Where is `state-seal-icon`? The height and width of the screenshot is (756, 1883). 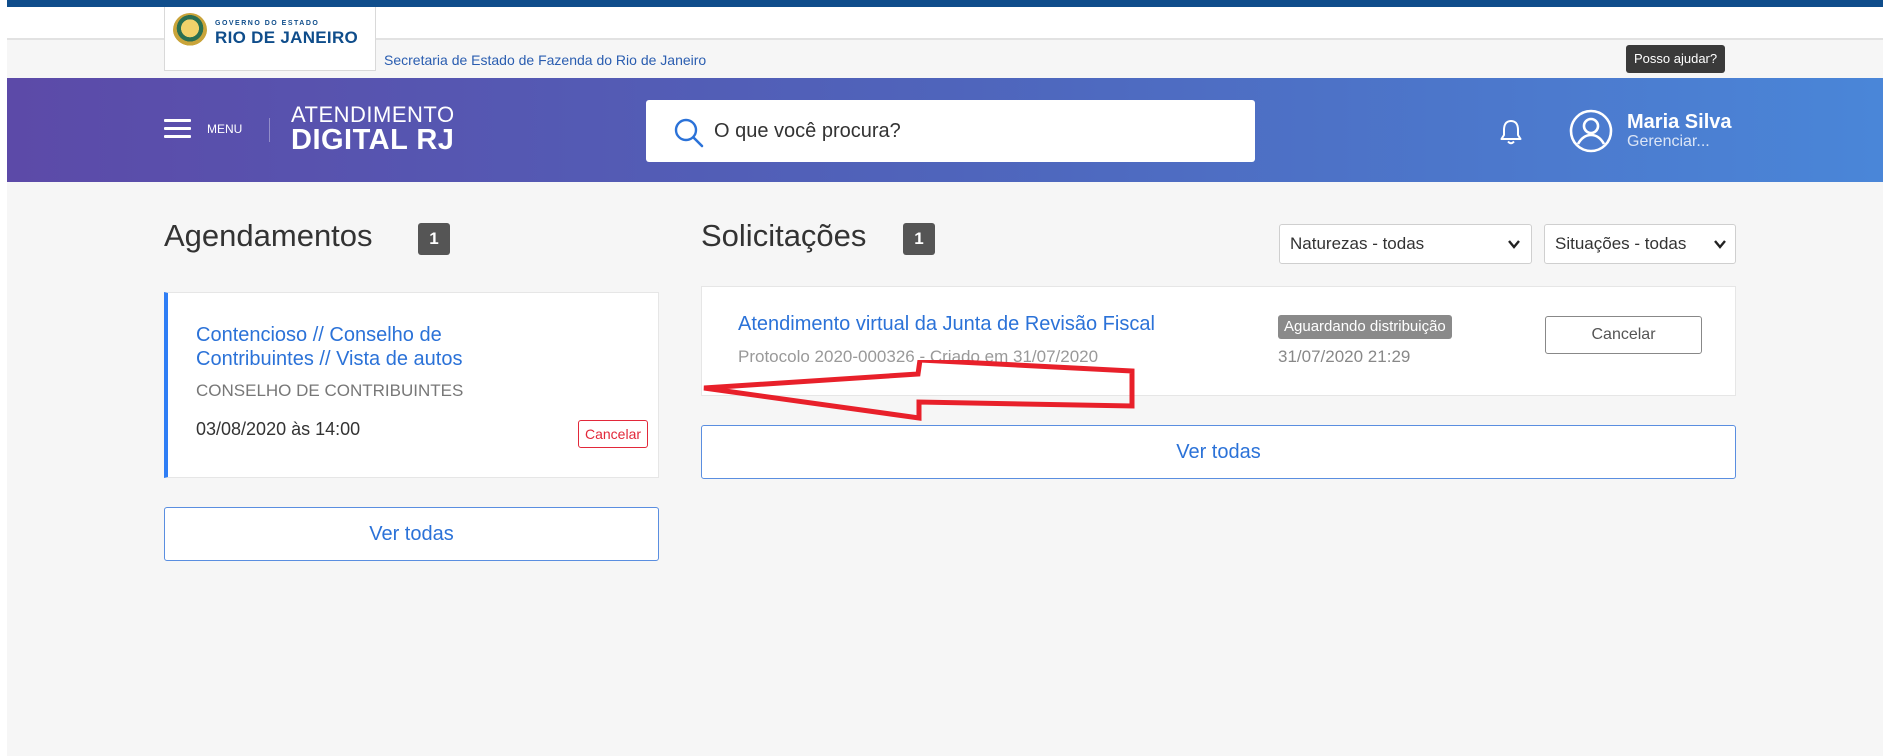 state-seal-icon is located at coordinates (190, 30).